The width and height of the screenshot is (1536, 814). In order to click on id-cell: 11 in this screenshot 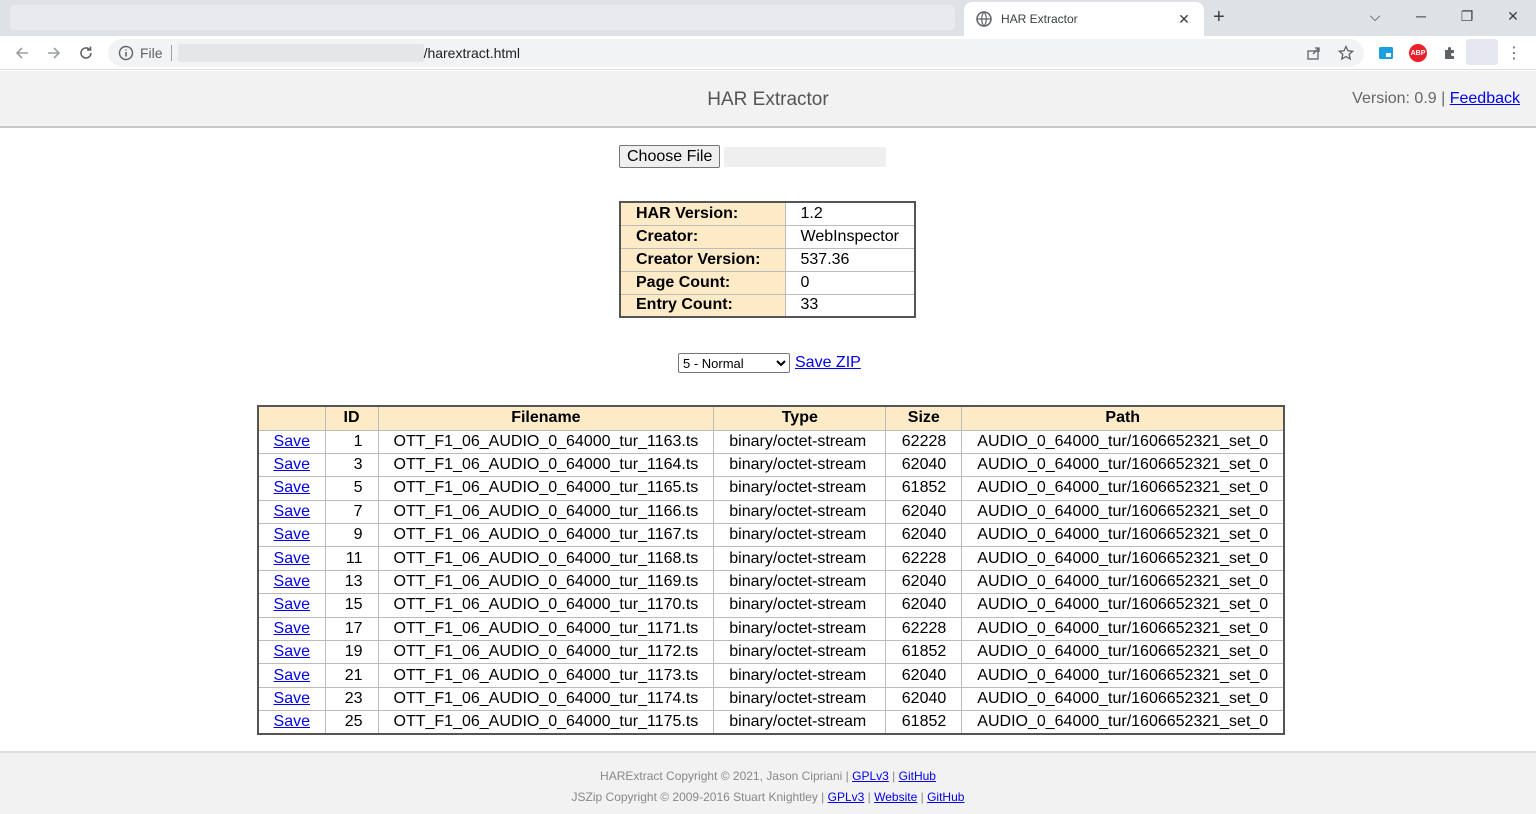, I will do `click(351, 558)`.